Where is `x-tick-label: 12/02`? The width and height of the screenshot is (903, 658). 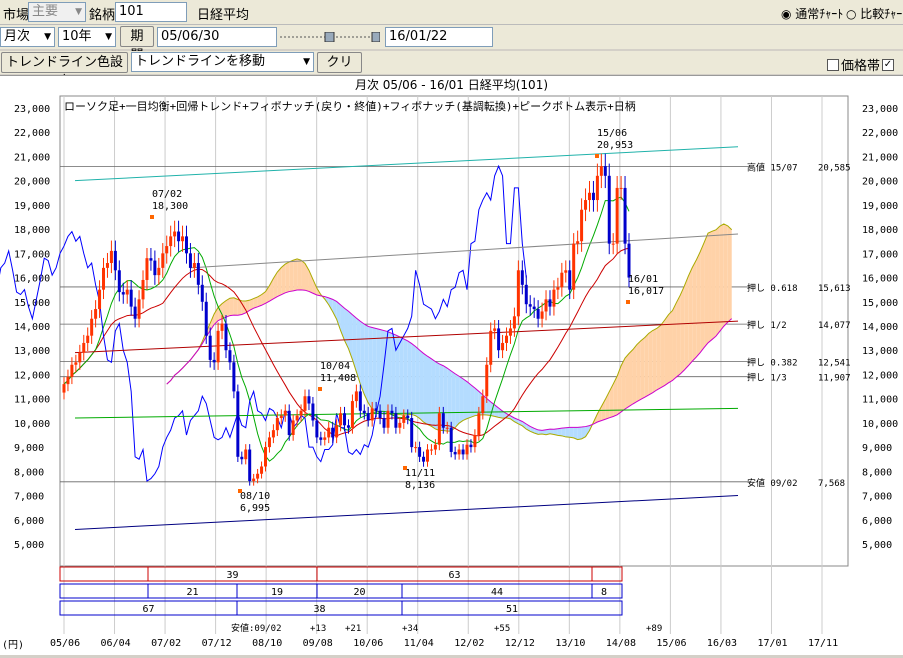
x-tick-label: 12/02 is located at coordinates (469, 643).